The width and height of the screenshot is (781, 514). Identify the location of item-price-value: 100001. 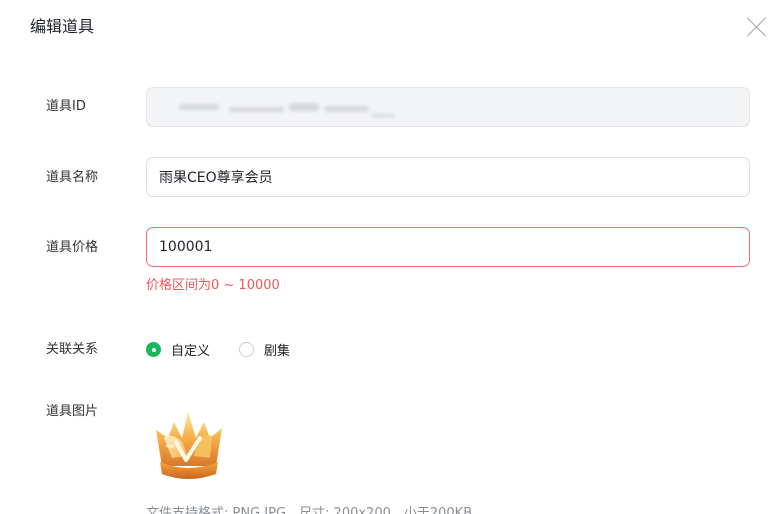
(186, 247).